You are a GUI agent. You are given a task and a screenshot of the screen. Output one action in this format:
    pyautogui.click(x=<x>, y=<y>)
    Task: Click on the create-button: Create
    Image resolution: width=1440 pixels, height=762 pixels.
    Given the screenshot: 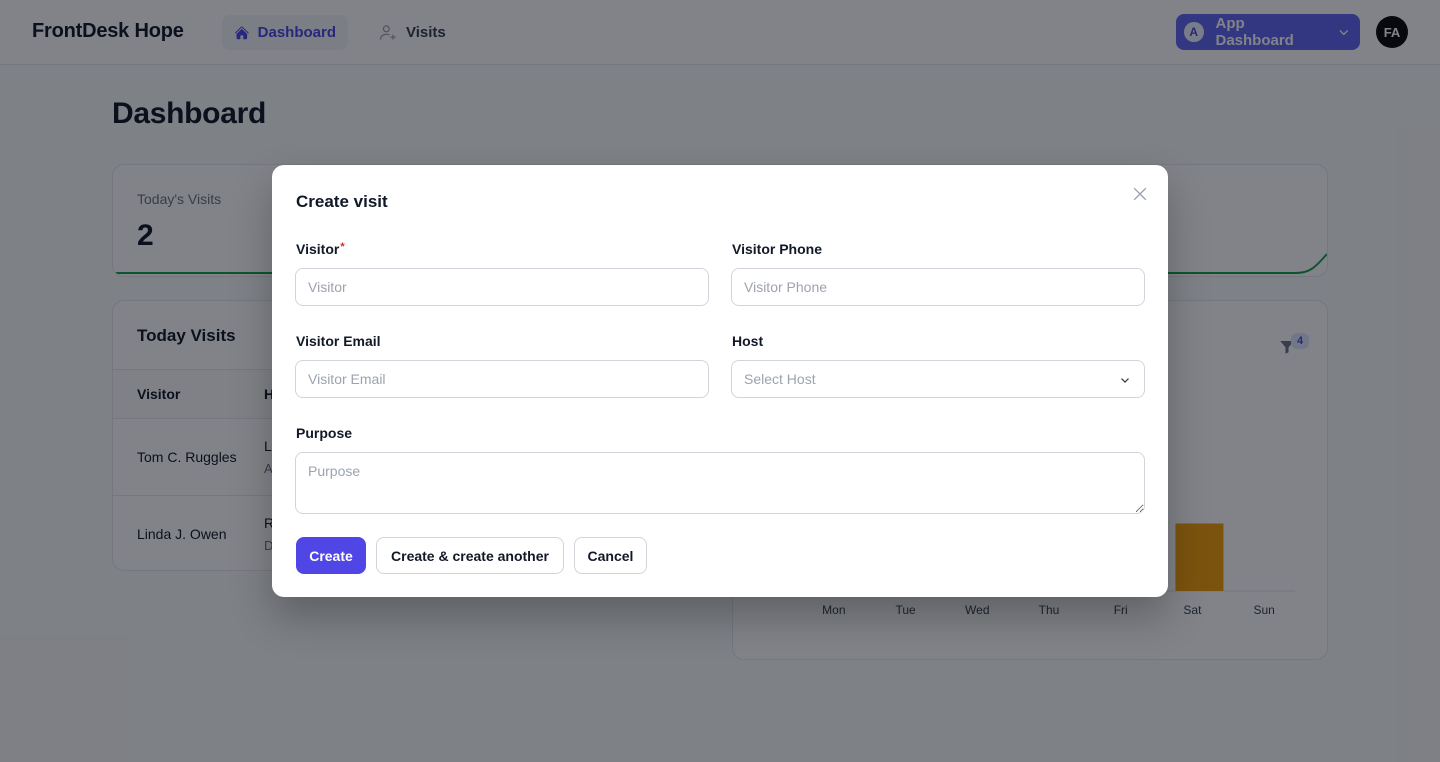 What is the action you would take?
    pyautogui.click(x=331, y=555)
    